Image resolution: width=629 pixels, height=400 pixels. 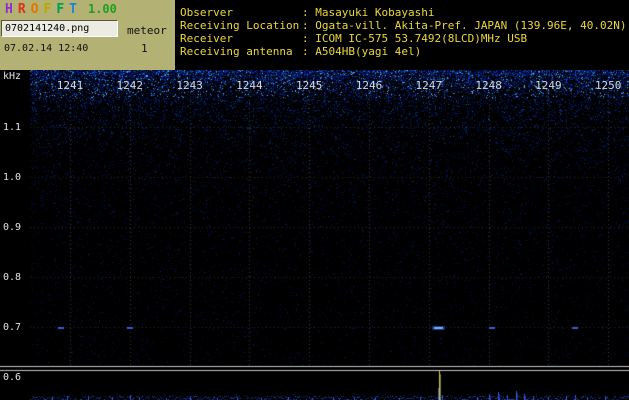 I want to click on info-row: Receiving antenna: A504HB(yagi 4el), so click(x=404, y=51).